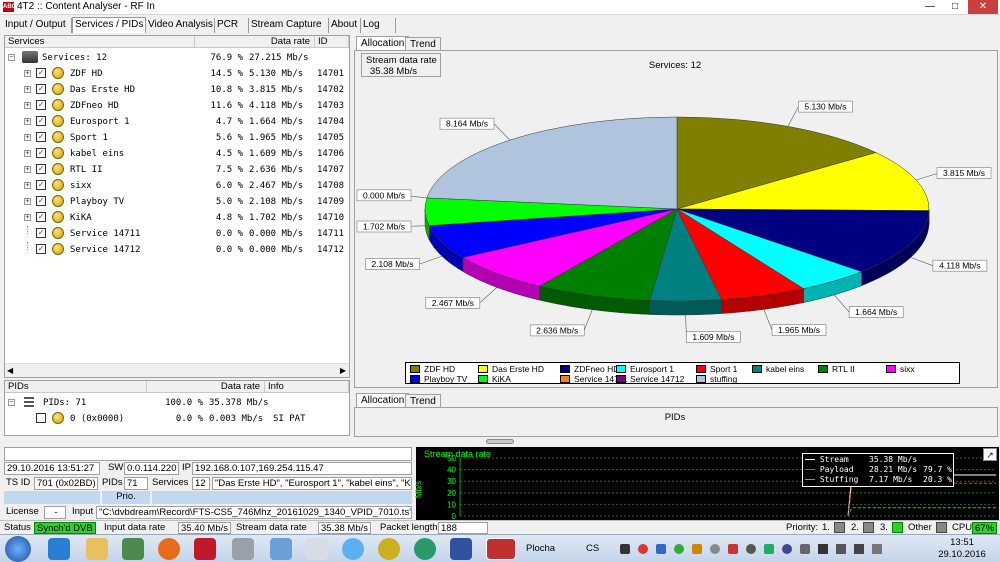  I want to click on service-row: + ✓ RTL II 7.5 % 2.636 Mb/s 14707, so click(177, 170).